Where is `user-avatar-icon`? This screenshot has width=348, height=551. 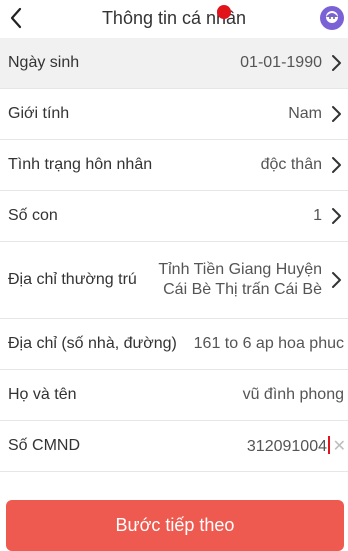 user-avatar-icon is located at coordinates (332, 18).